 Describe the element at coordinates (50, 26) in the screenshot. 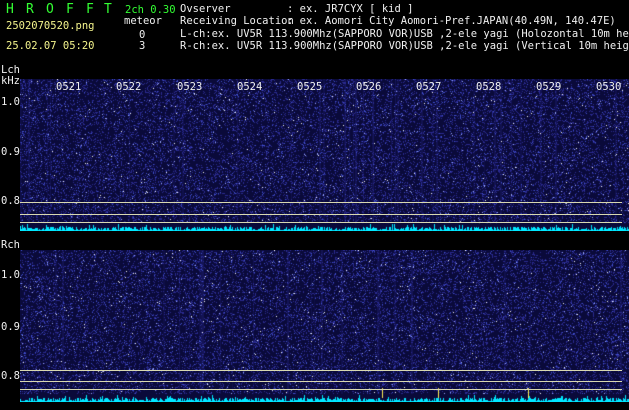

I see `filename-label: 2502070520.png` at that location.